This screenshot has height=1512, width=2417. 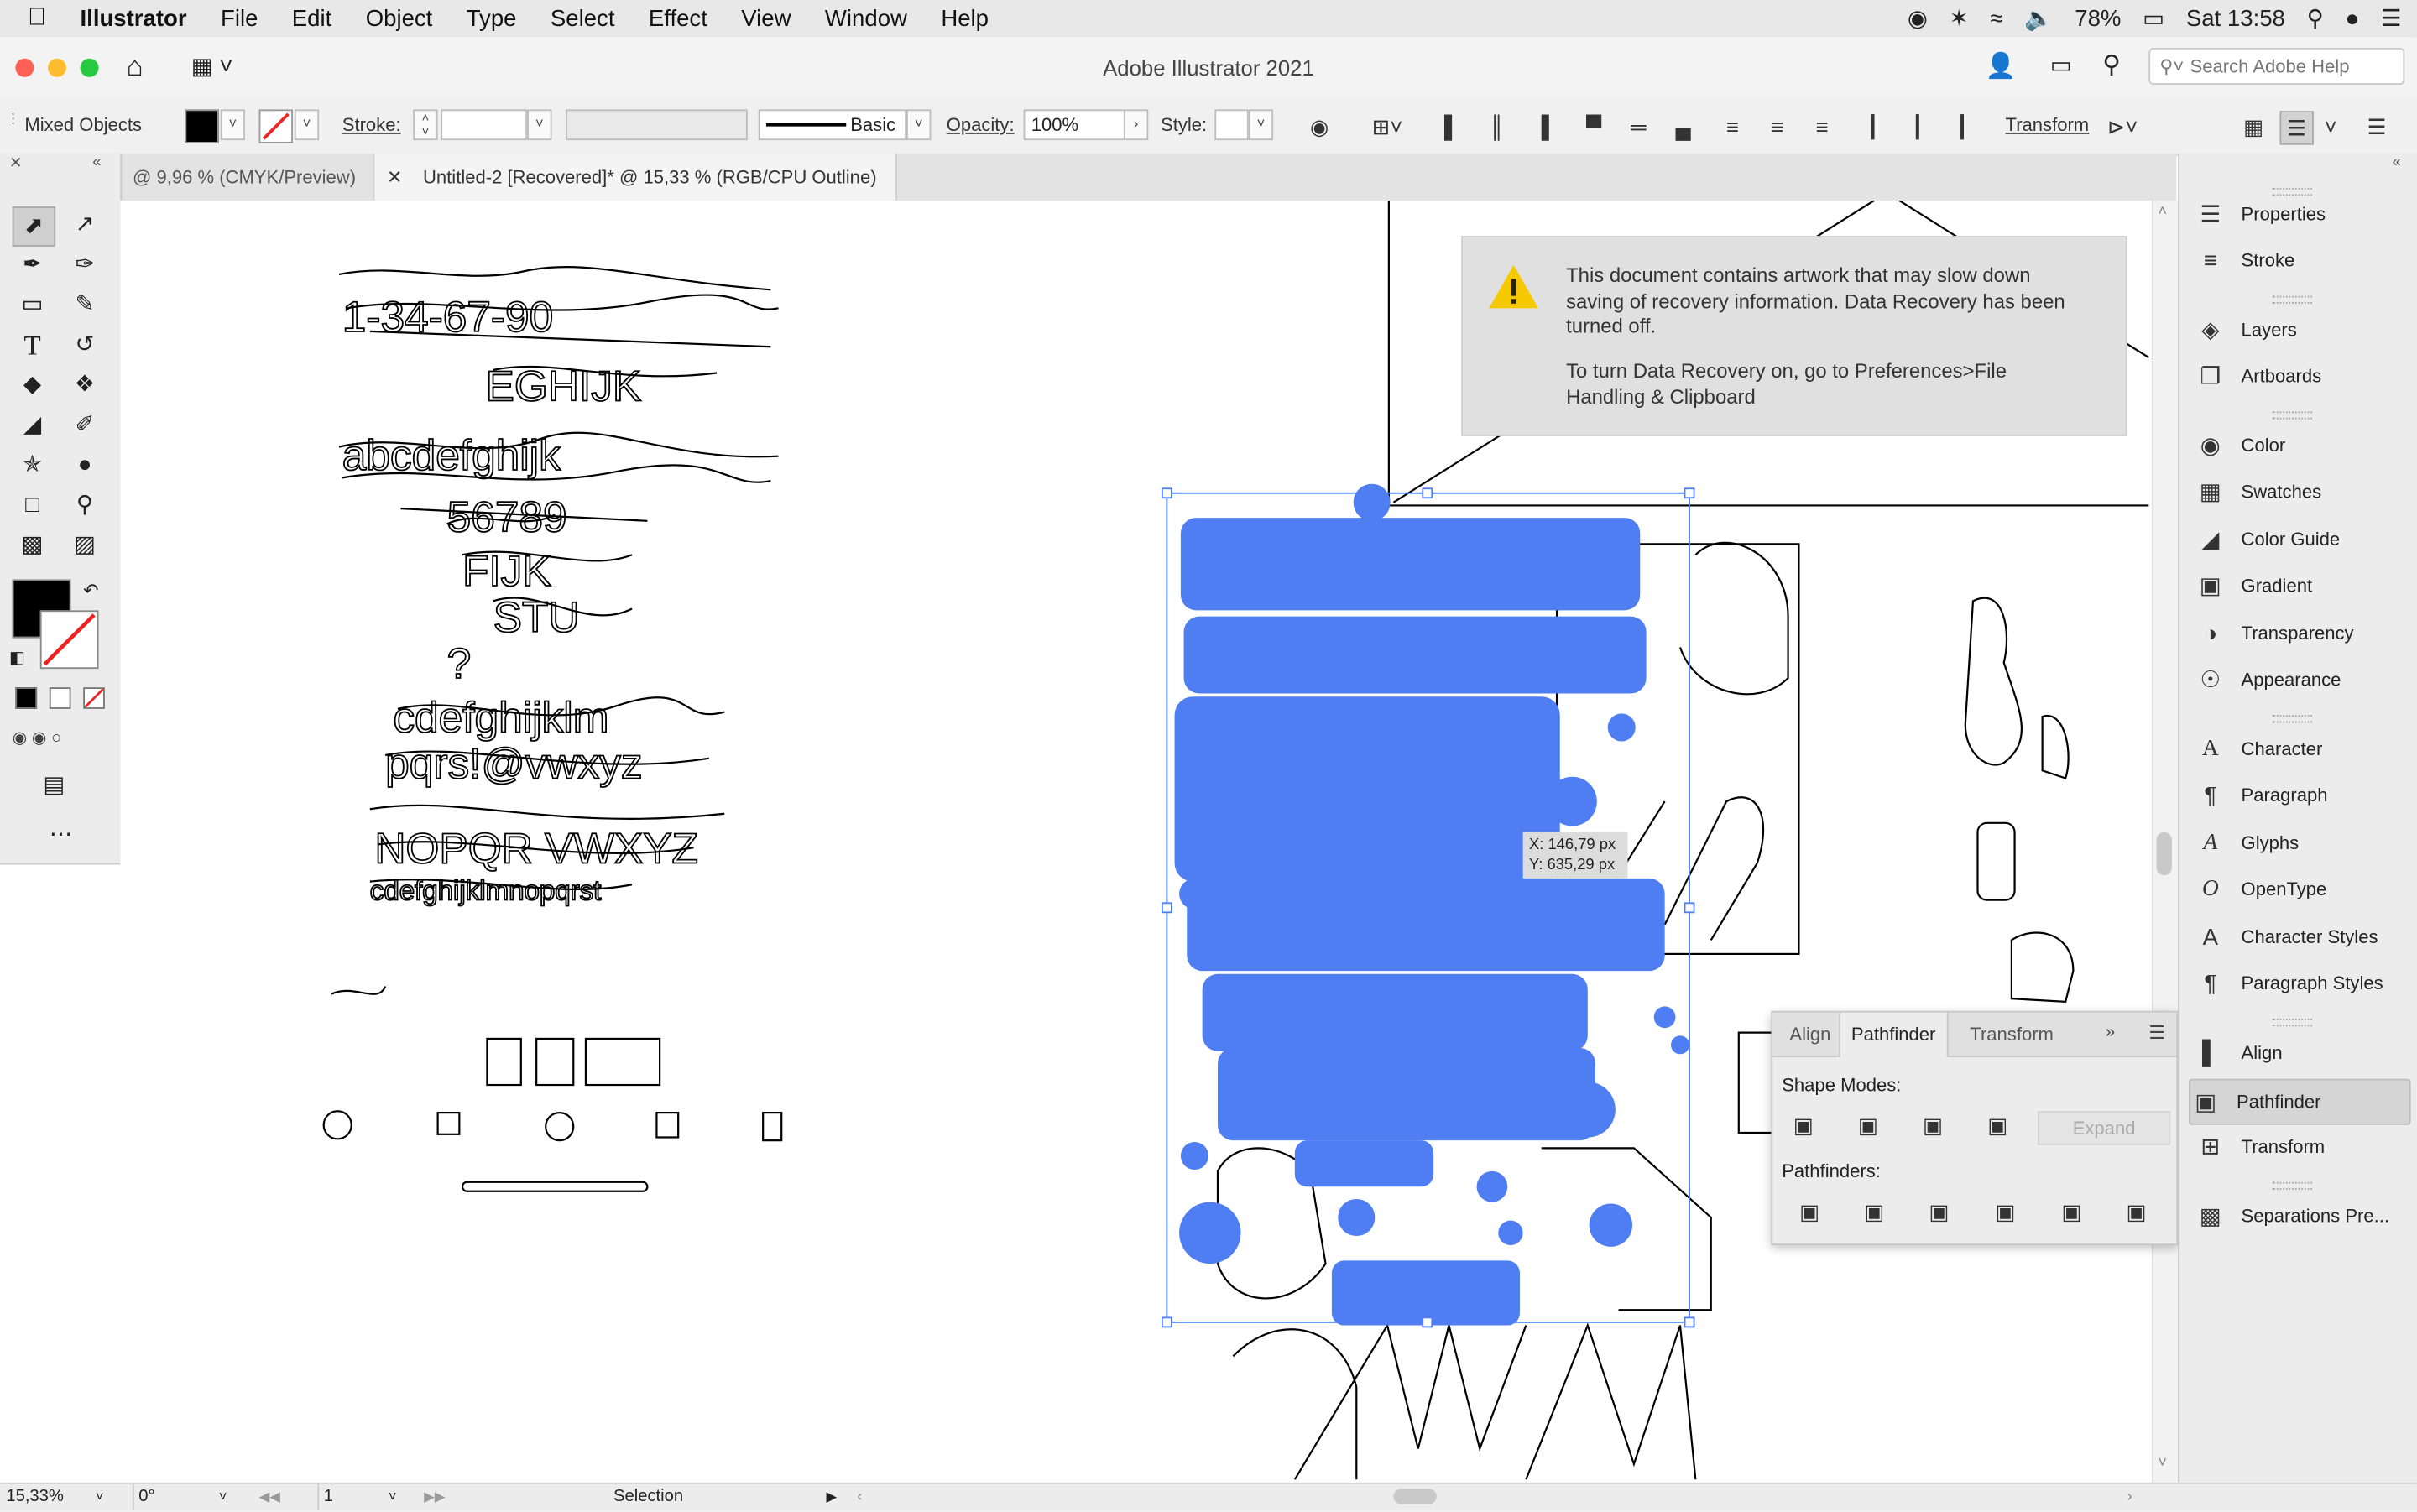 I want to click on tab-pathfinder: Pathfinder, so click(x=1894, y=1034).